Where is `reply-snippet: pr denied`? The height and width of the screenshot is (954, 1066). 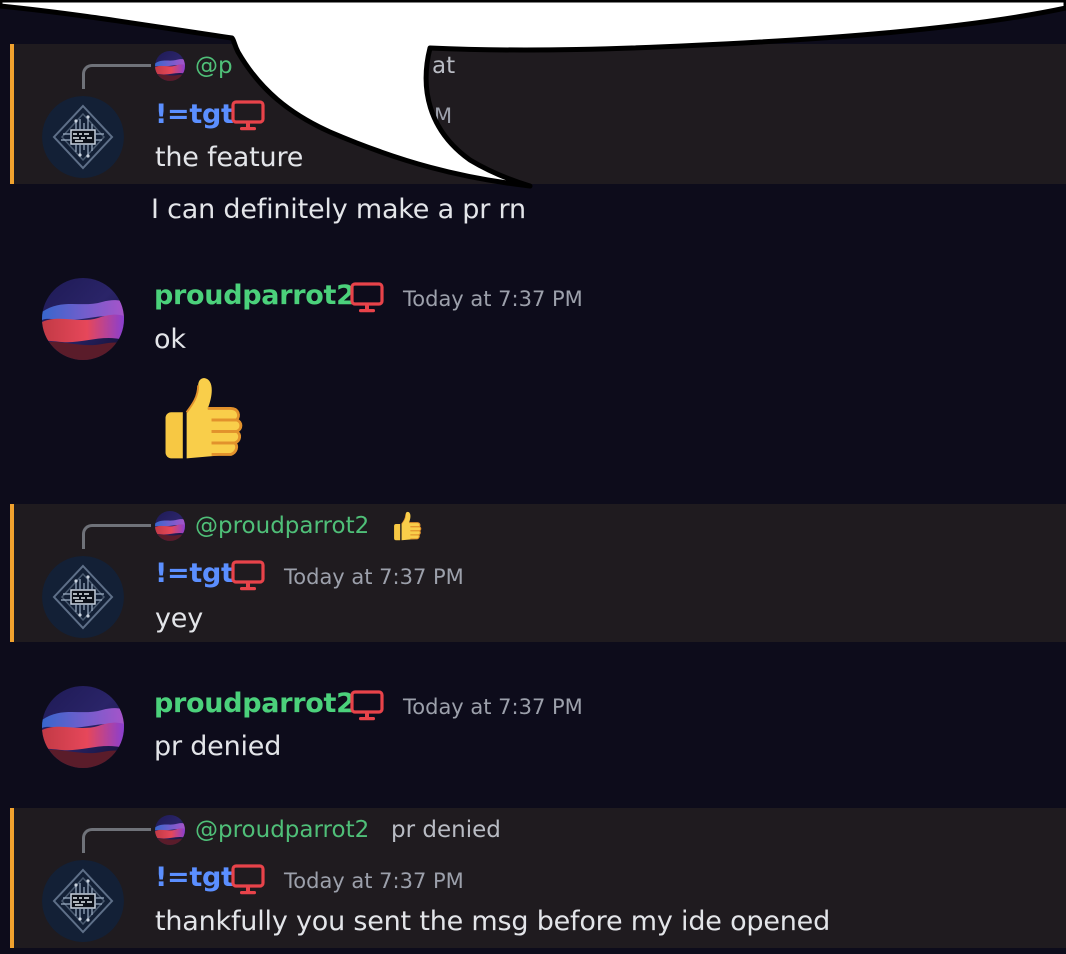 reply-snippet: pr denied is located at coordinates (446, 830).